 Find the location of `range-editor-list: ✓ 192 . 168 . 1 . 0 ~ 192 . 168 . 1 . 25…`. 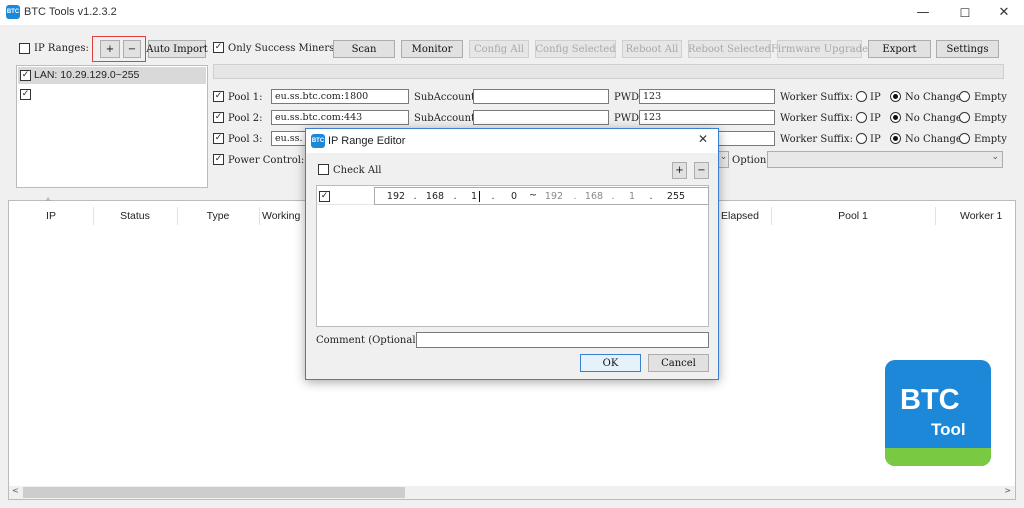

range-editor-list: ✓ 192 . 168 . 1 . 0 ~ 192 . 168 . 1 . 25… is located at coordinates (512, 256).